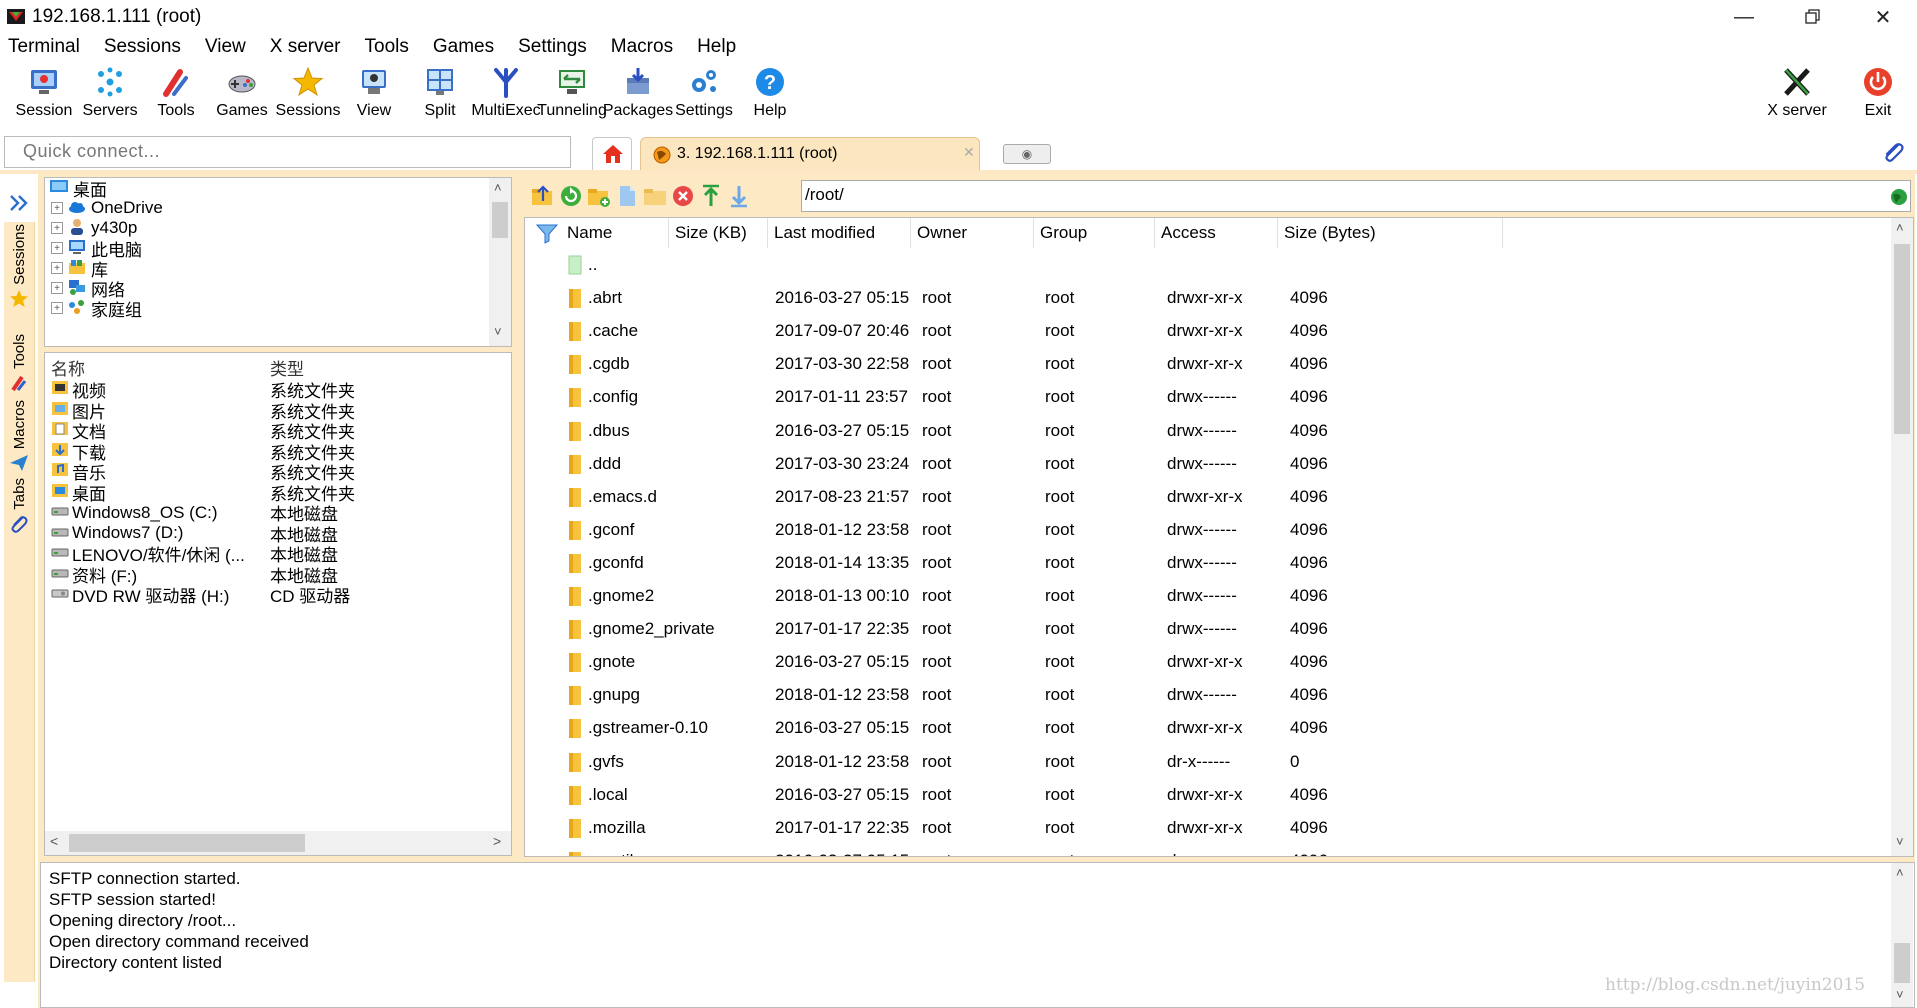 This screenshot has height=1008, width=1917. I want to click on menu-macros: Macros, so click(638, 48).